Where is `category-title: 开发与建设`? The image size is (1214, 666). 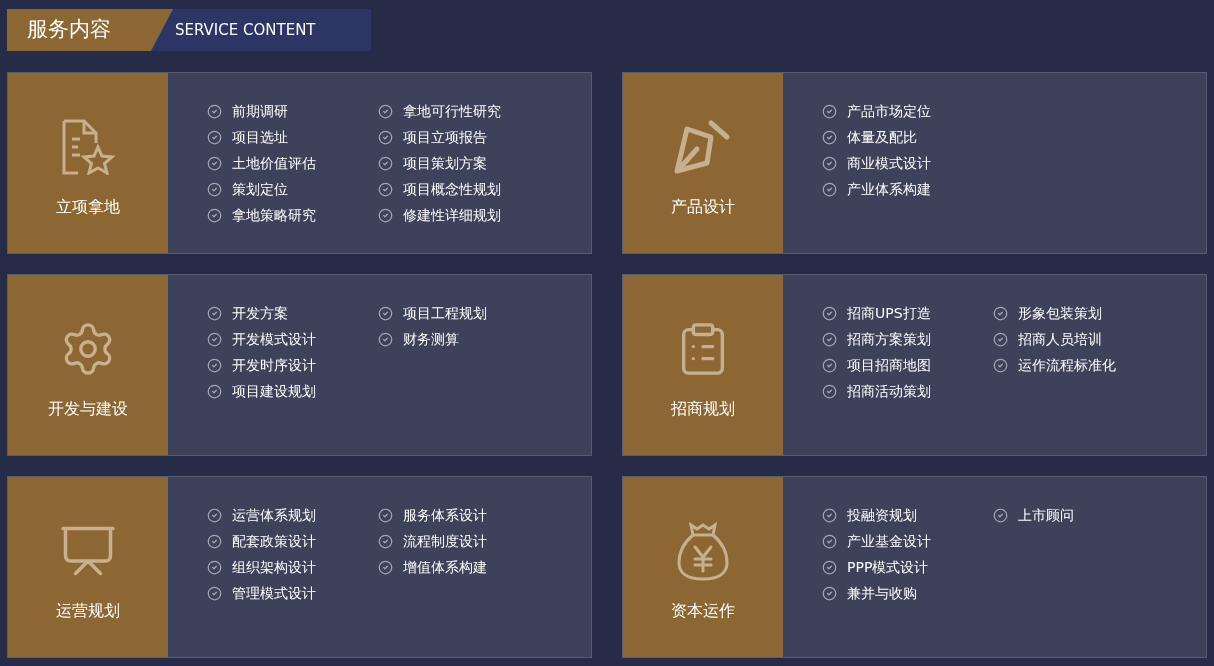
category-title: 开发与建设 is located at coordinates (88, 409).